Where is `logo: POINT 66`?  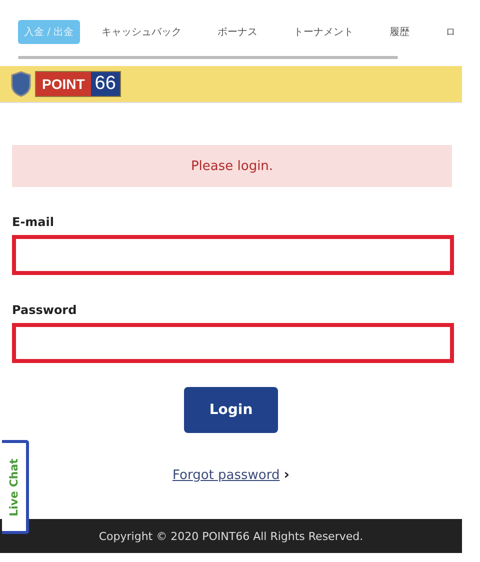 logo: POINT 66 is located at coordinates (78, 84).